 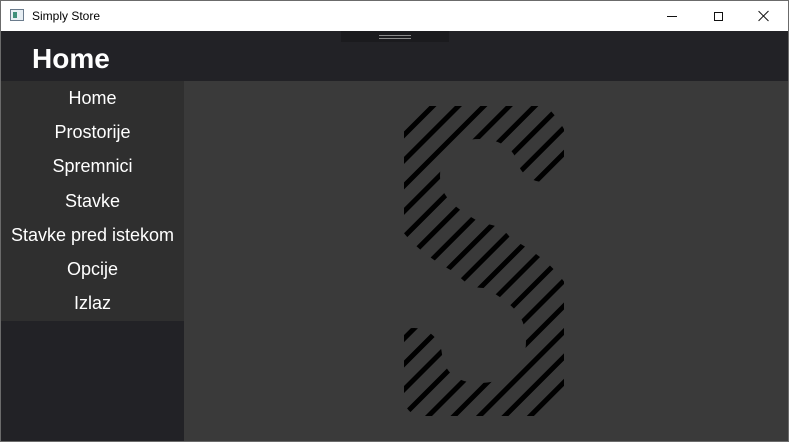 I want to click on sidebar-item-stavke-pred-istekom: Stavke pred istekom, so click(x=92, y=235).